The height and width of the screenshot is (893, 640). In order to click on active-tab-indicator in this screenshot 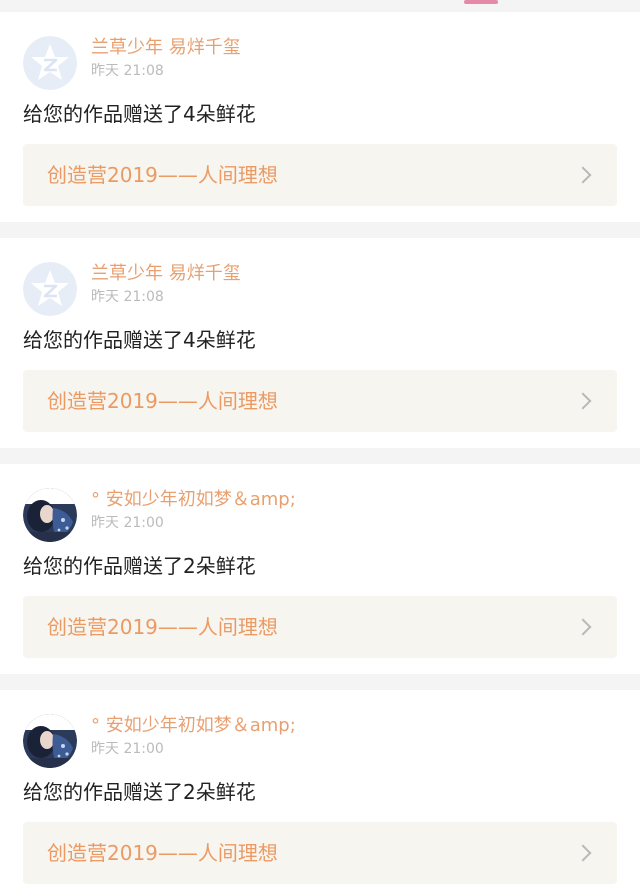, I will do `click(481, 2)`.